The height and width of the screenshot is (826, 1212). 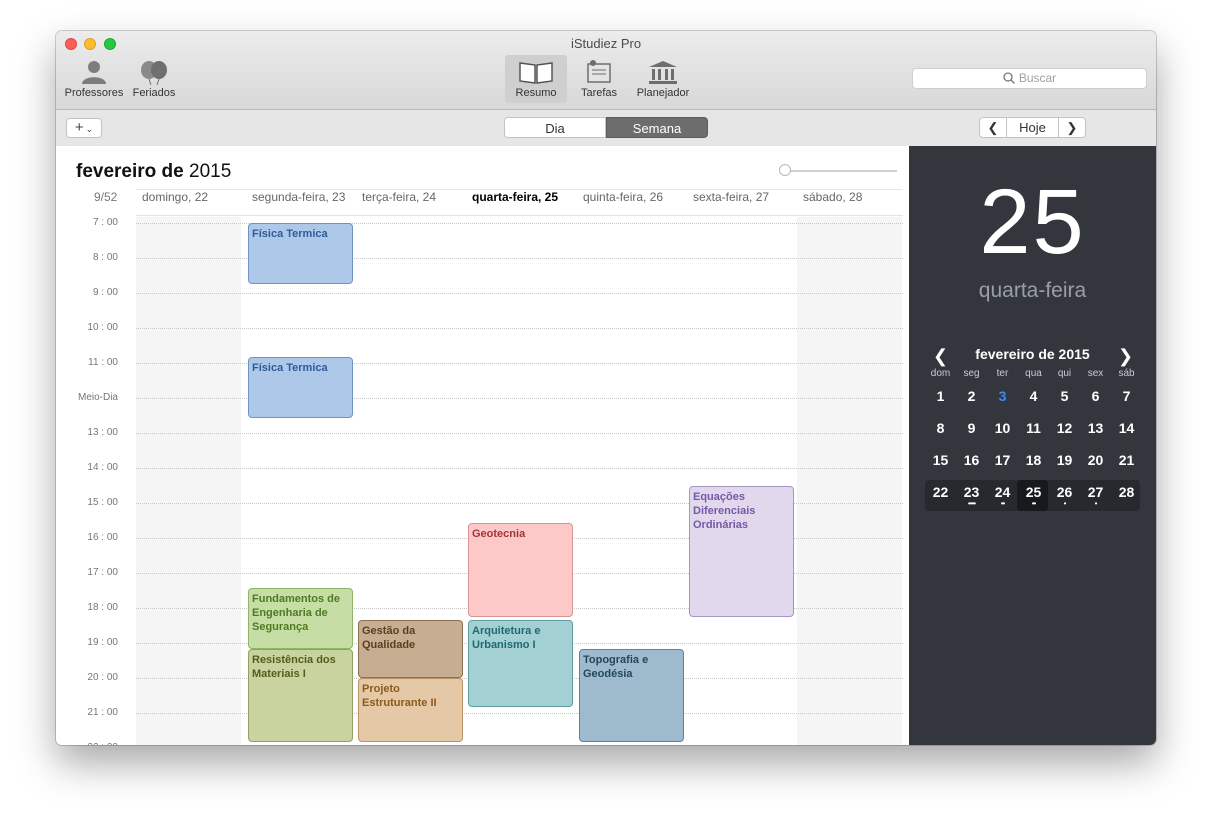 I want to click on mini-calendar-day: 15, so click(x=940, y=460).